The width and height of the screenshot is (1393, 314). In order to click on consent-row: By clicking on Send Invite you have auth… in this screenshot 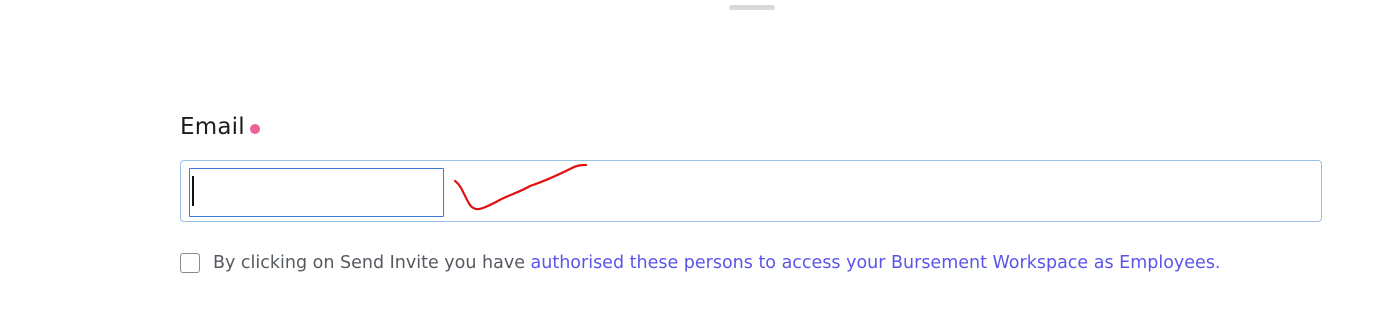, I will do `click(700, 263)`.